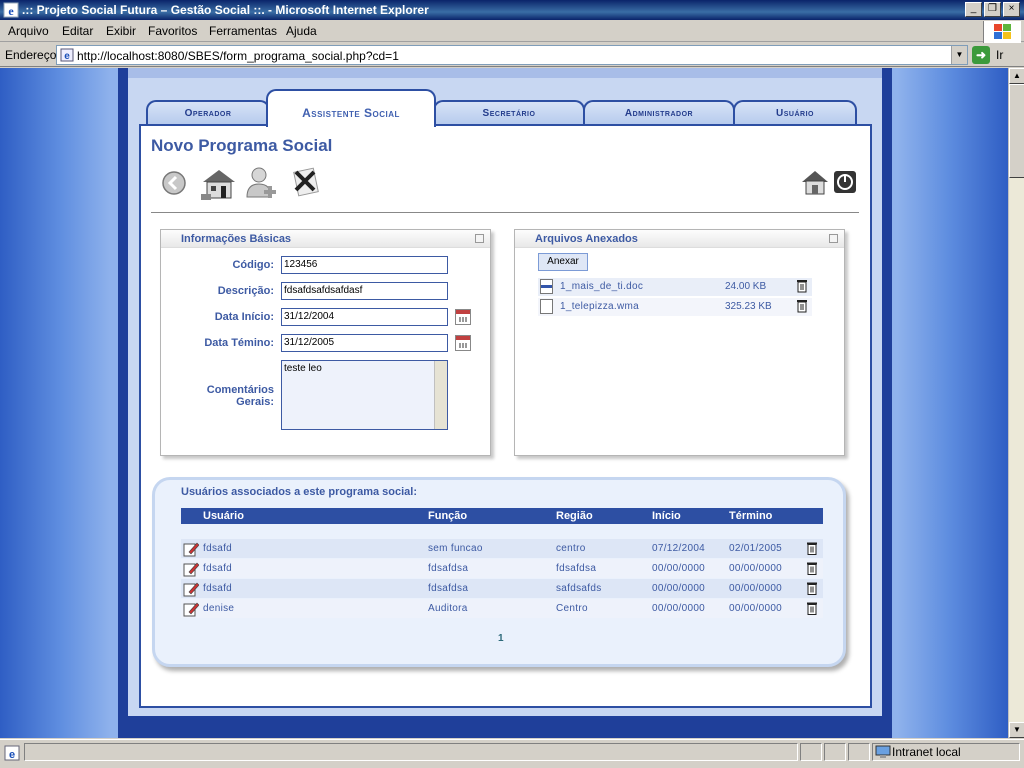 This screenshot has height=768, width=1024. What do you see at coordinates (242, 145) in the screenshot?
I see `page-title: Novo Programa Social` at bounding box center [242, 145].